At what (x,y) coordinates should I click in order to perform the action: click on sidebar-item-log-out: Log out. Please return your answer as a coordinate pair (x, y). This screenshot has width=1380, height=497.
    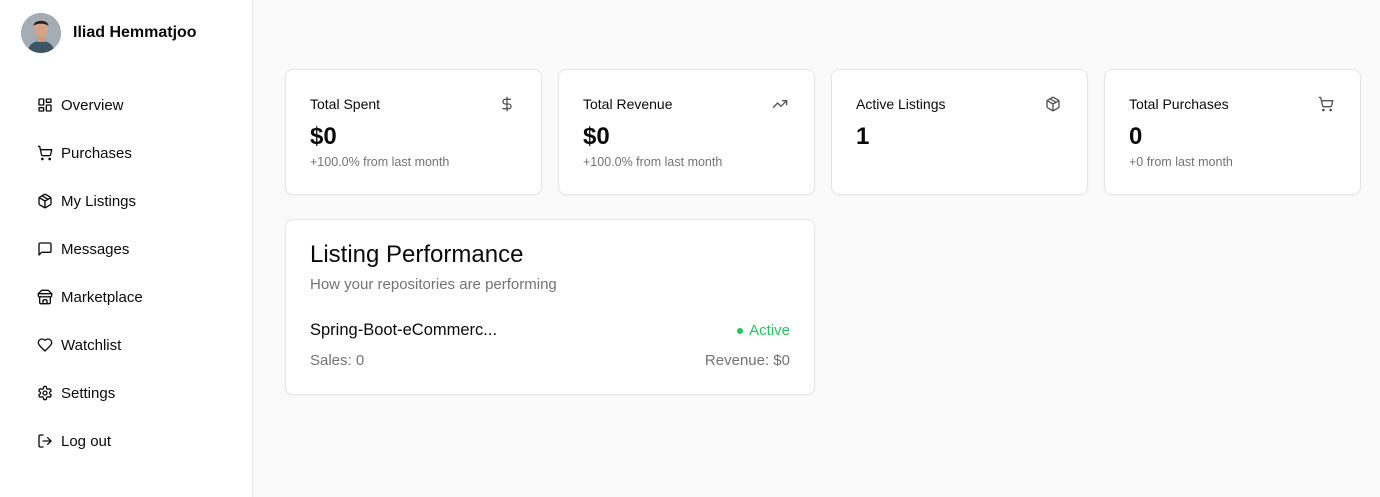
    Looking at the image, I should click on (90, 441).